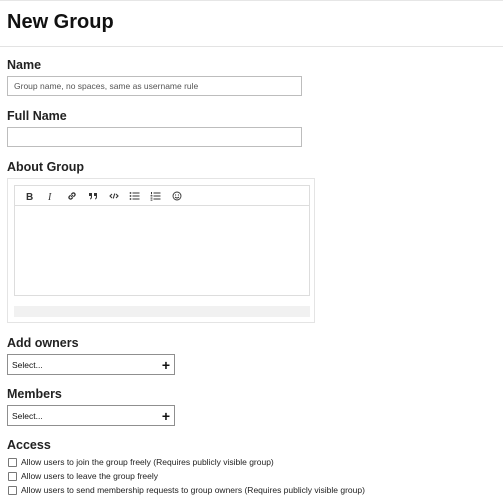 This screenshot has height=500, width=503. I want to click on numbered-list-icon, so click(155, 196).